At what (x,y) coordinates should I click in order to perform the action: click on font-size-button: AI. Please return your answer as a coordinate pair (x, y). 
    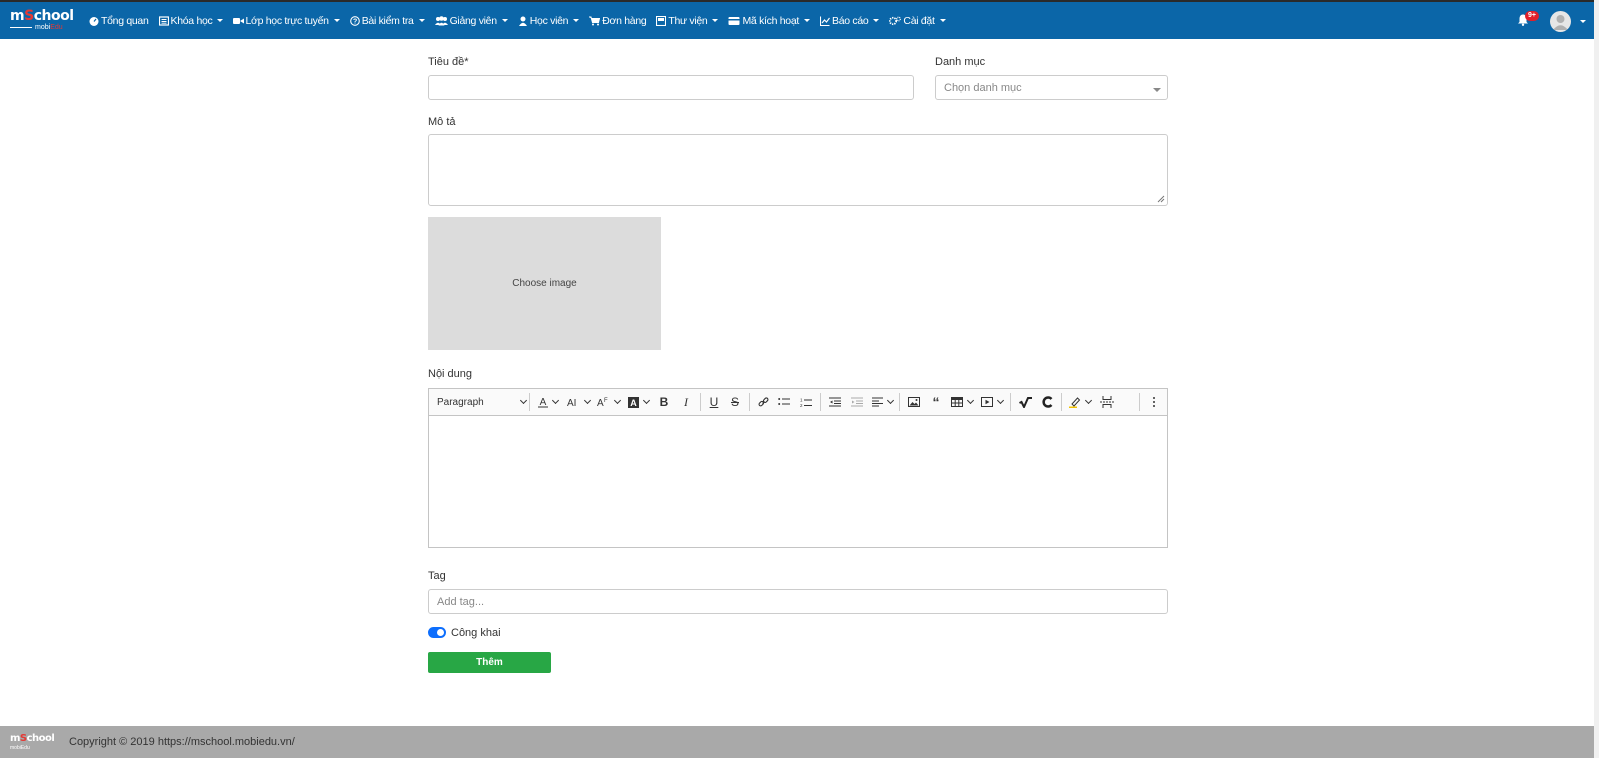
    Looking at the image, I should click on (578, 402).